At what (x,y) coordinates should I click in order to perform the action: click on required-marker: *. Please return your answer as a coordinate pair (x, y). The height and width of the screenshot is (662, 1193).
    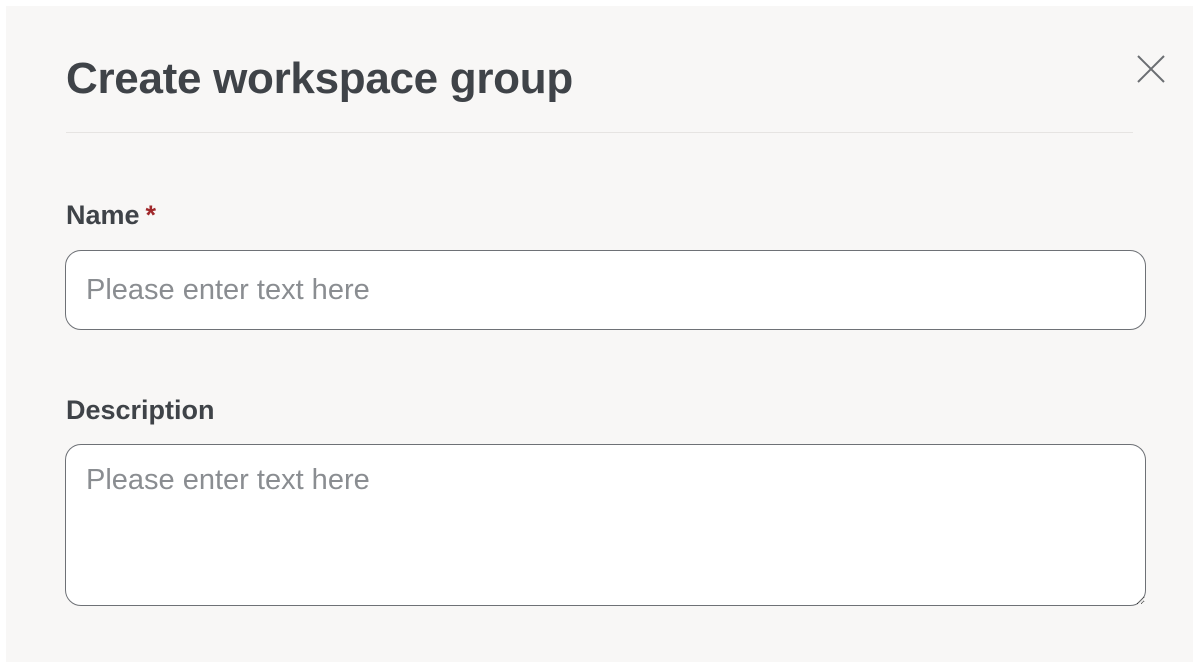
    Looking at the image, I should click on (151, 215).